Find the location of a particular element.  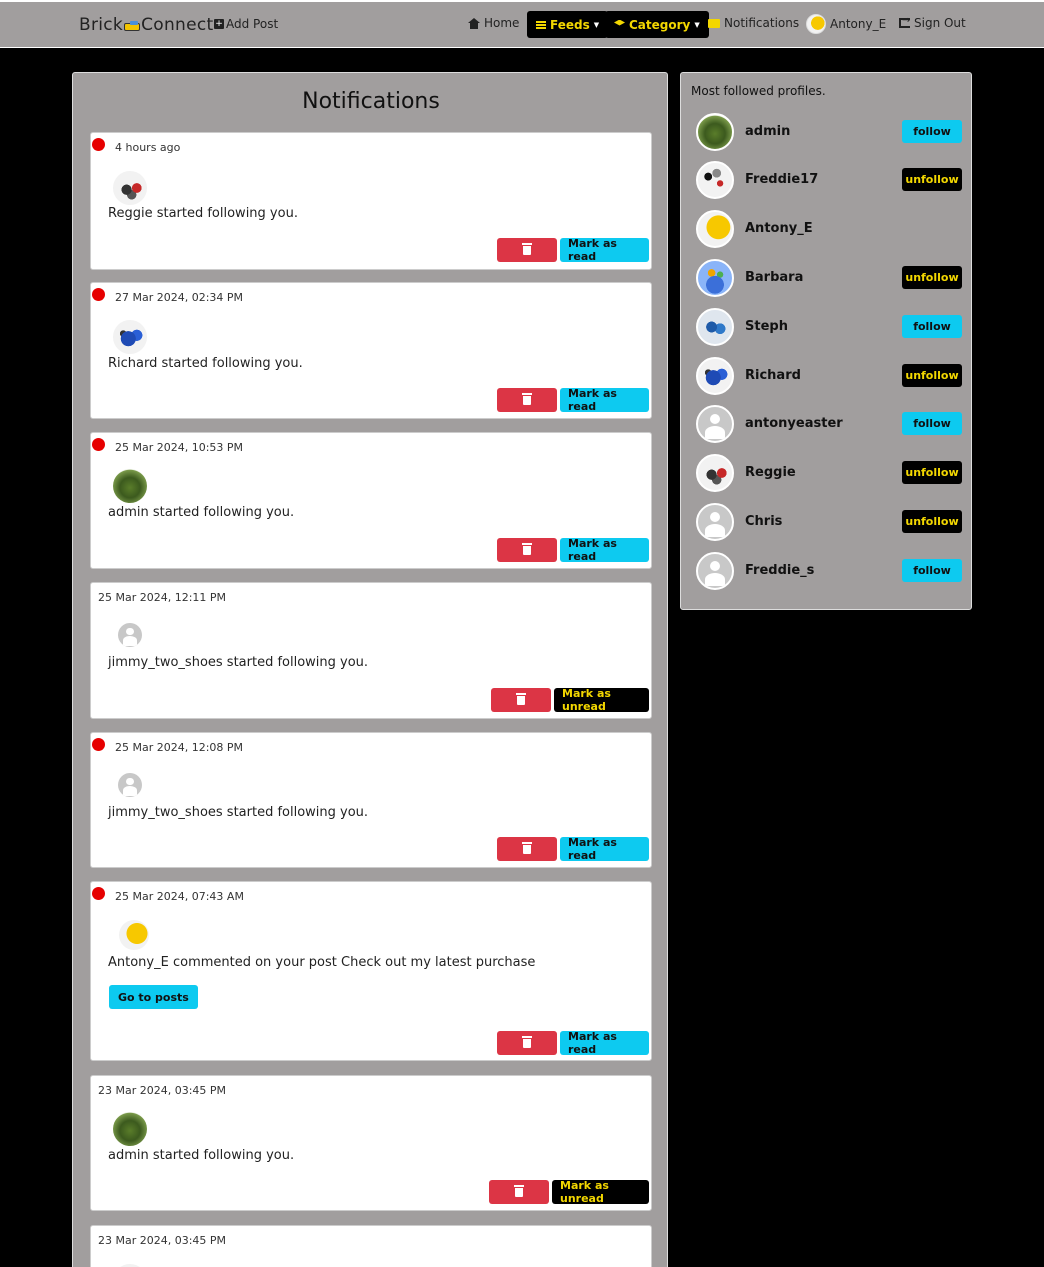

profile-name: Antony_E is located at coordinates (779, 228).